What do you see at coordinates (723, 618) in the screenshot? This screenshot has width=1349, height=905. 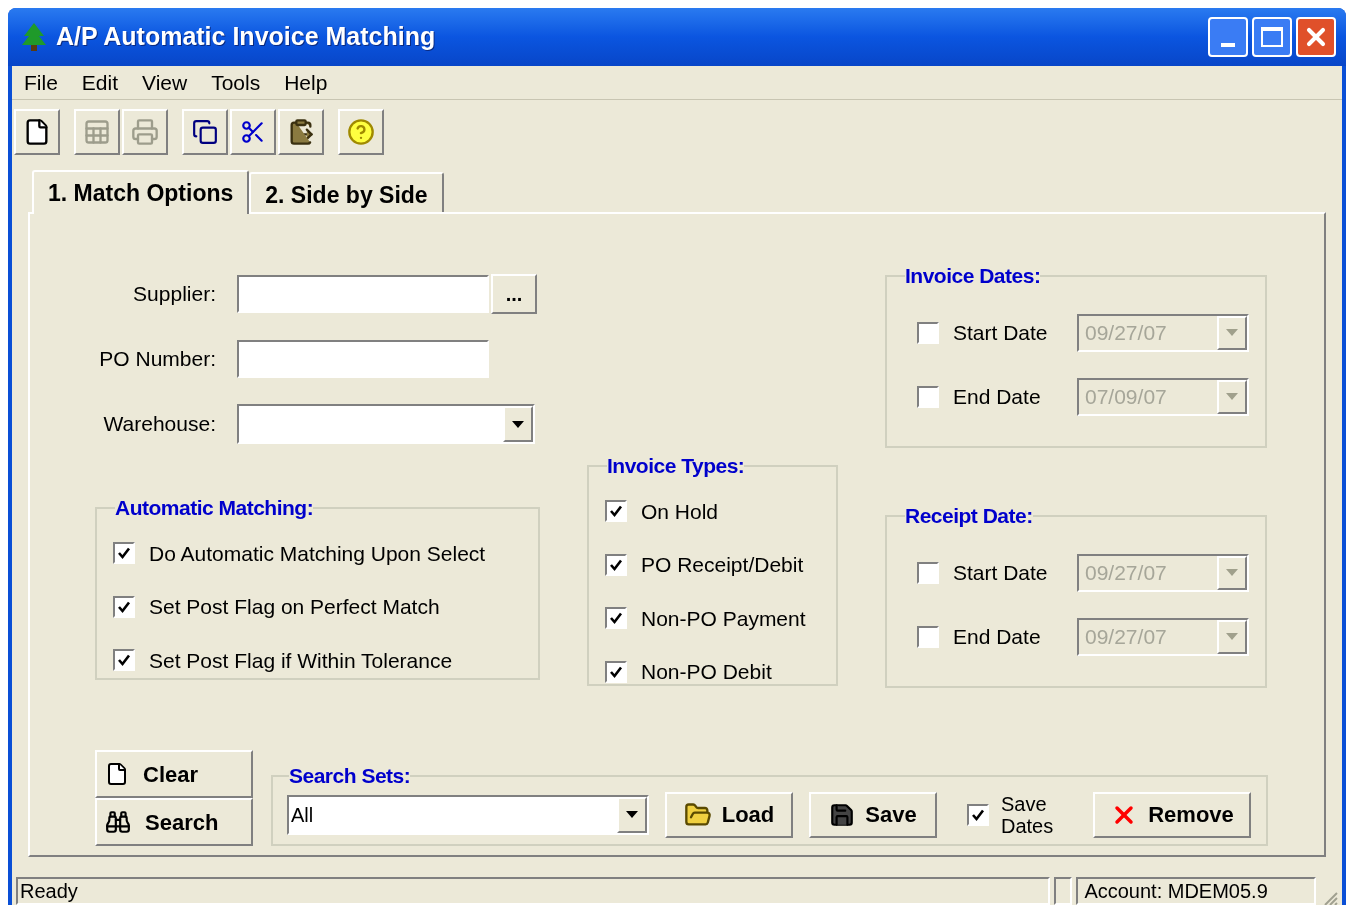 I see `option-label: Non-PO Payment` at bounding box center [723, 618].